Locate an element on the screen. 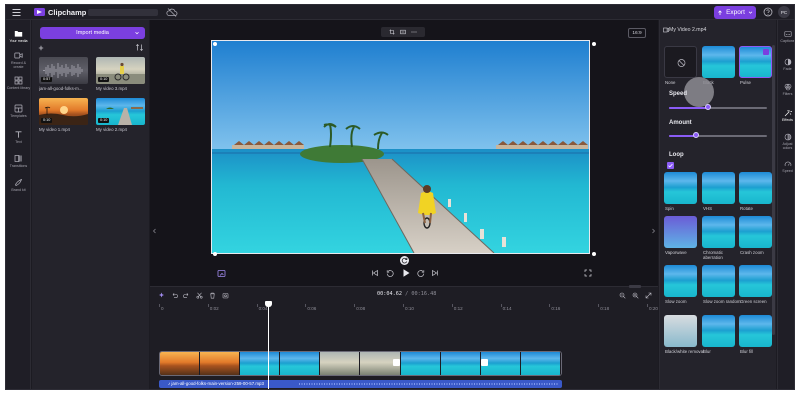  rail-speed: Speed is located at coordinates (786, 166).